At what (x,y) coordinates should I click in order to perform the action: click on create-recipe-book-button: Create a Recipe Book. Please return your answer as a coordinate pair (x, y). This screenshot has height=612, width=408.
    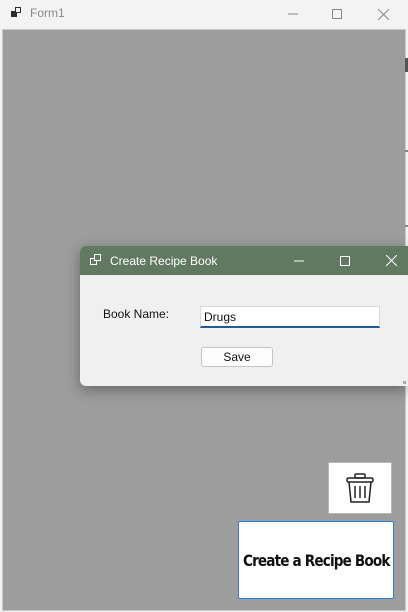
    Looking at the image, I should click on (316, 560).